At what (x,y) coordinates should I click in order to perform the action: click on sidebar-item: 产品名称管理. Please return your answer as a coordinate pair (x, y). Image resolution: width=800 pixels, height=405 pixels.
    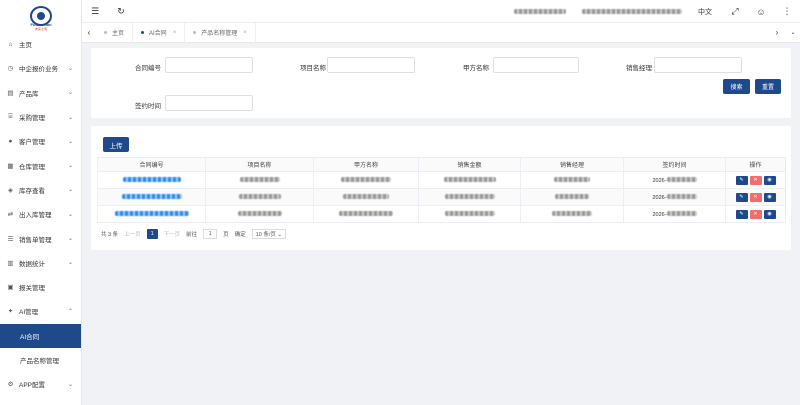
    Looking at the image, I should click on (40, 360).